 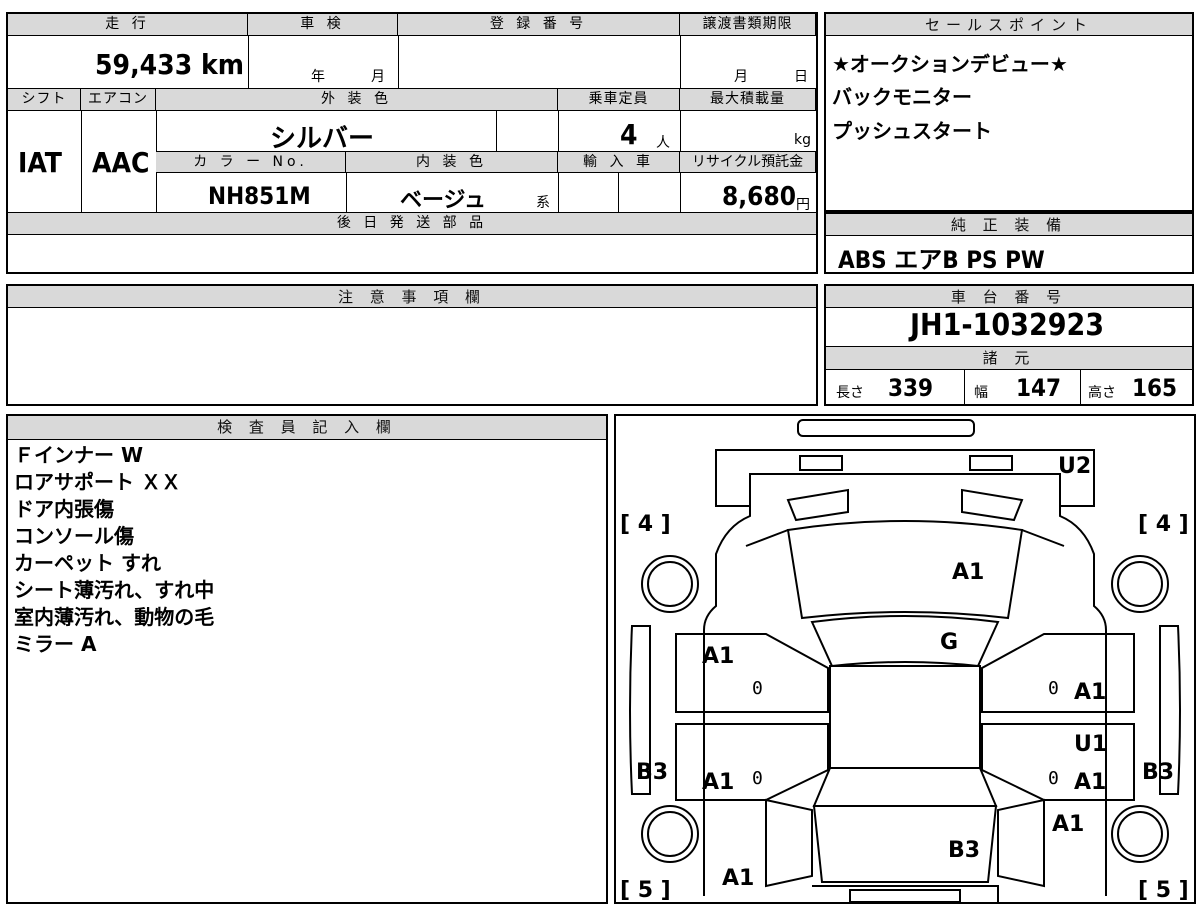 I want to click on transfer-day-unit: 日, so click(x=801, y=77).